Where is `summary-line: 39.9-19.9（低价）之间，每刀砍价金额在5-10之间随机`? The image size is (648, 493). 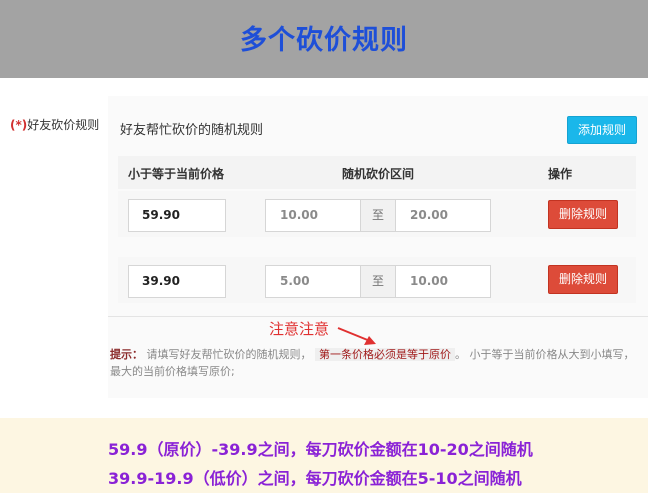
summary-line: 39.9-19.9（低价）之间，每刀砍价金额在5-10之间随机 is located at coordinates (315, 478).